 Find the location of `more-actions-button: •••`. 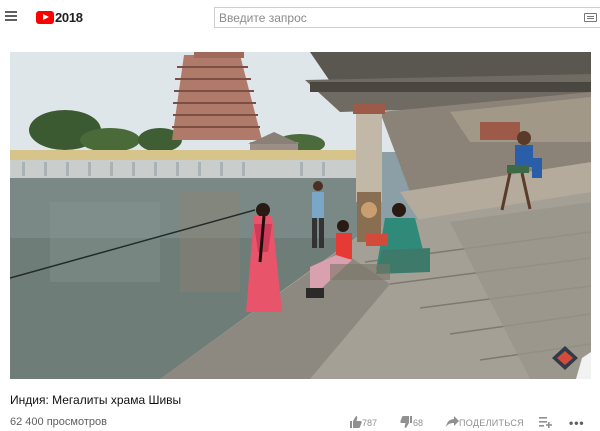

more-actions-button: ••• is located at coordinates (577, 422).